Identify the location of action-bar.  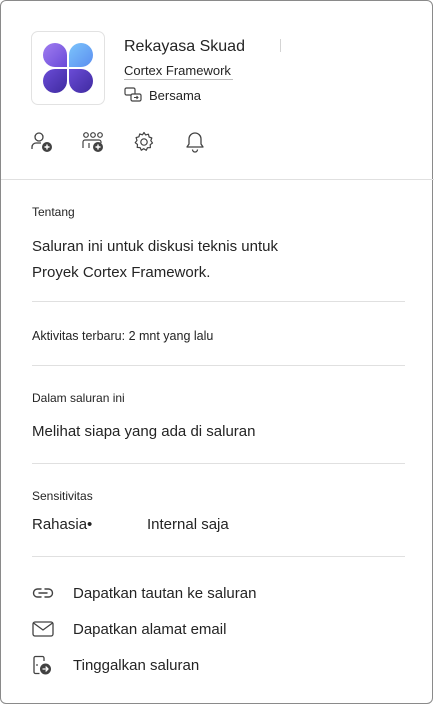
(132, 142).